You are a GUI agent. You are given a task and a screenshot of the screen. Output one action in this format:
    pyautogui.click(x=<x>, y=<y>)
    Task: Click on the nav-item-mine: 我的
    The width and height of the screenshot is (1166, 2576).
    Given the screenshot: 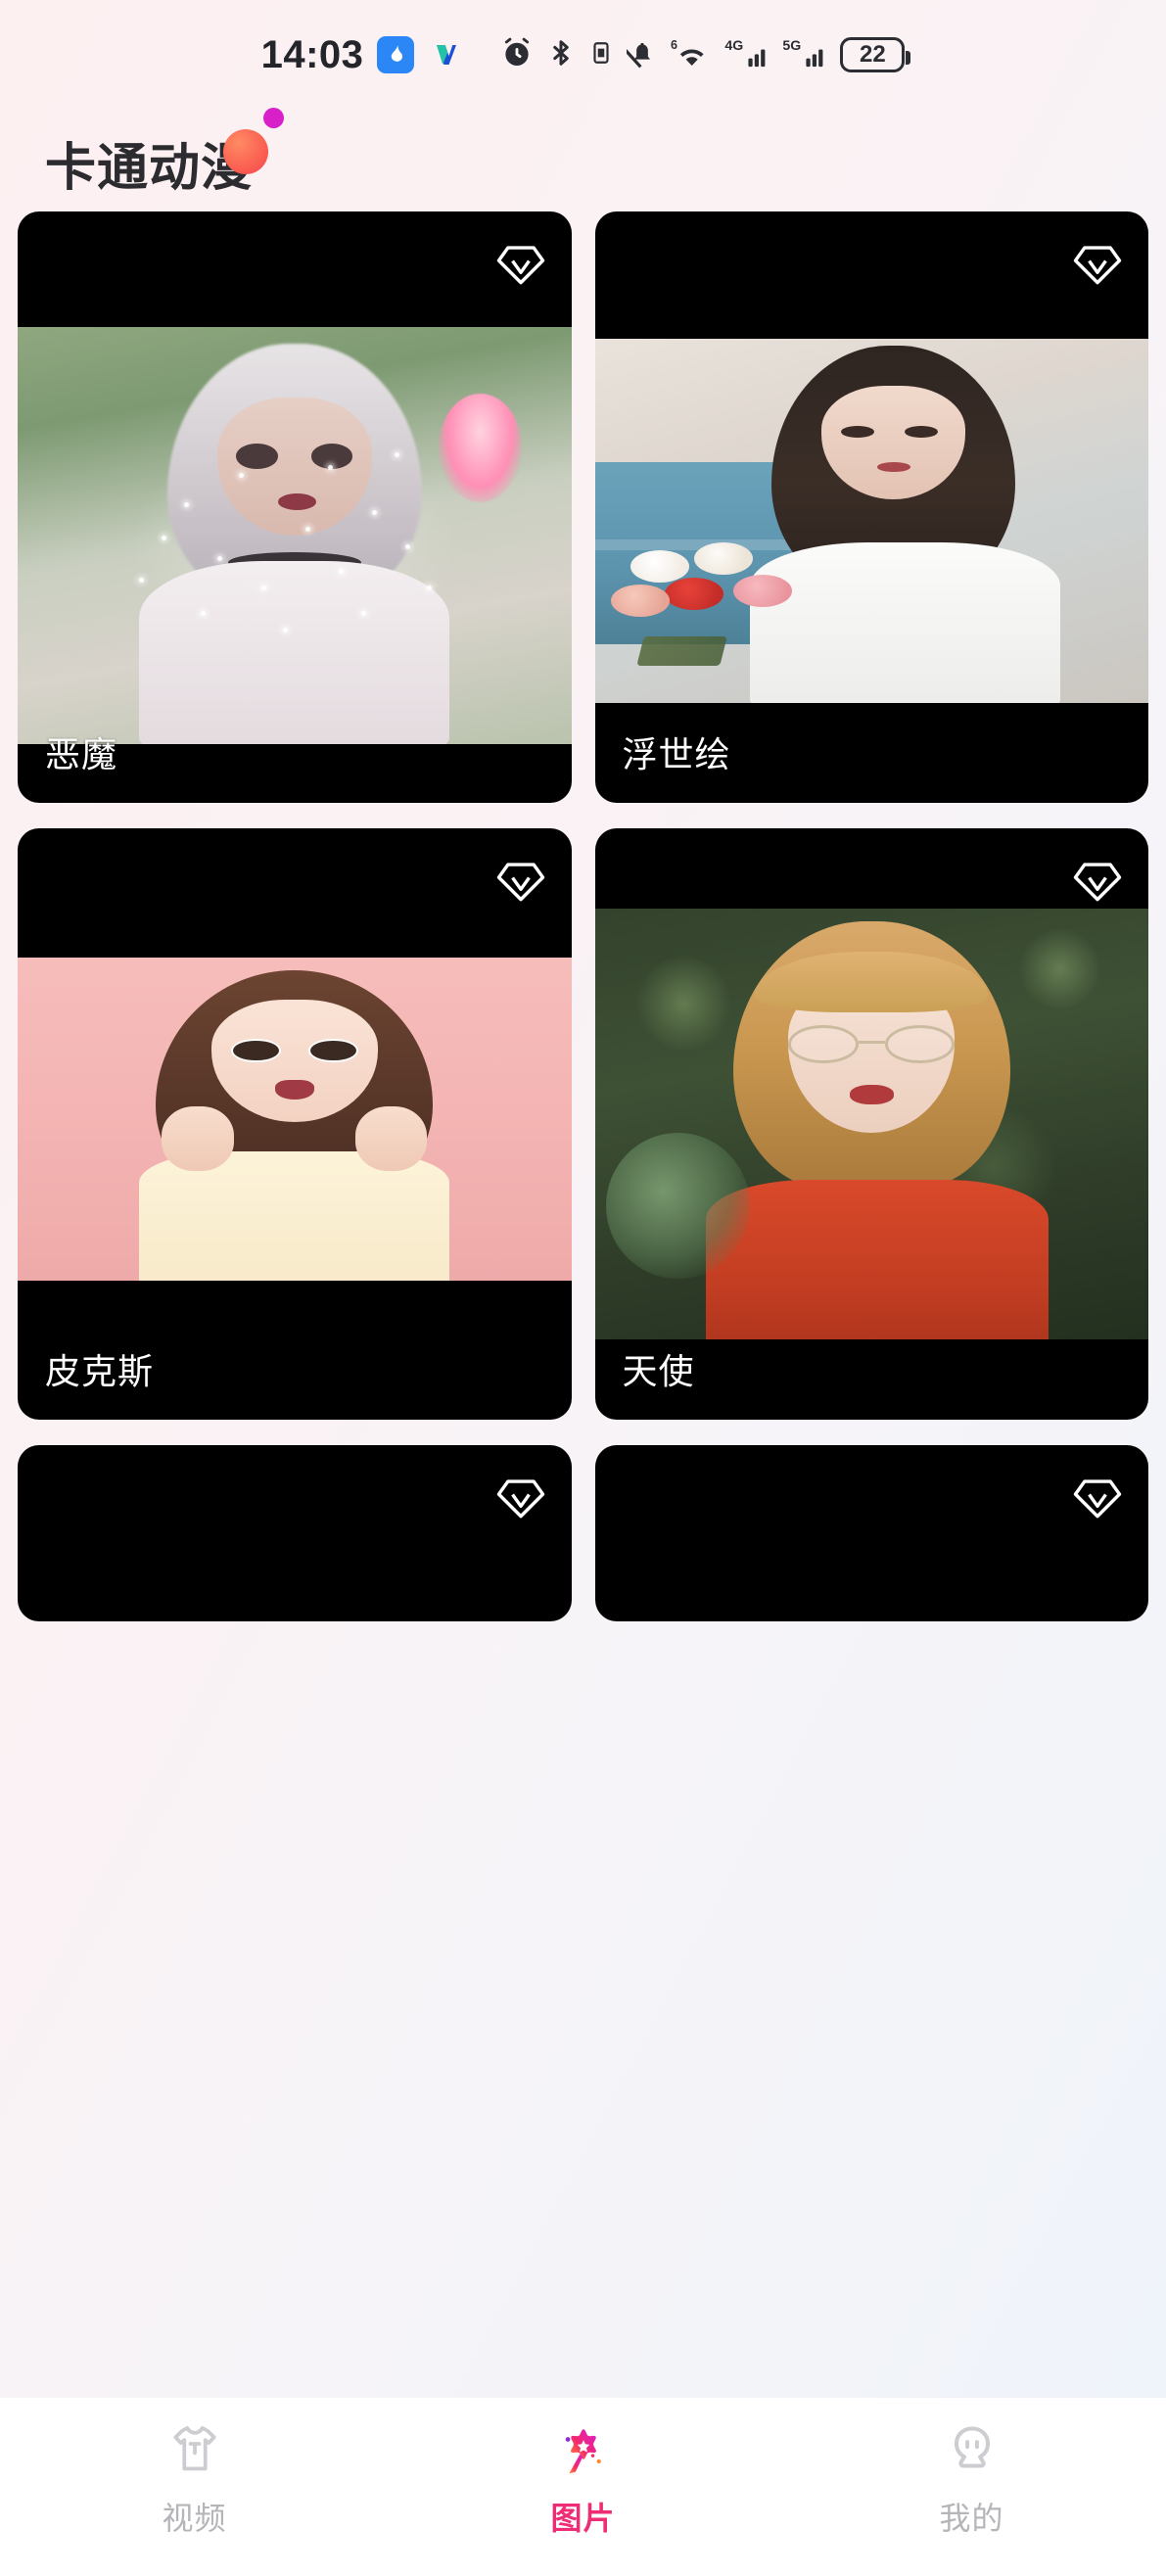 What is the action you would take?
    pyautogui.click(x=971, y=2481)
    